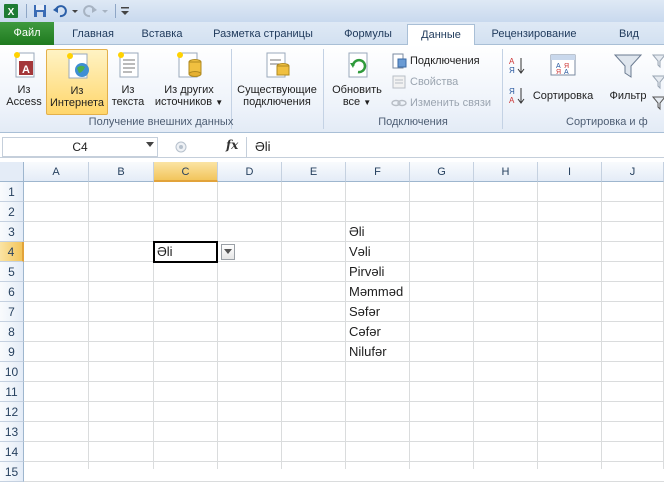 The height and width of the screenshot is (482, 664). I want to click on cell-f3: Əli, so click(378, 232).